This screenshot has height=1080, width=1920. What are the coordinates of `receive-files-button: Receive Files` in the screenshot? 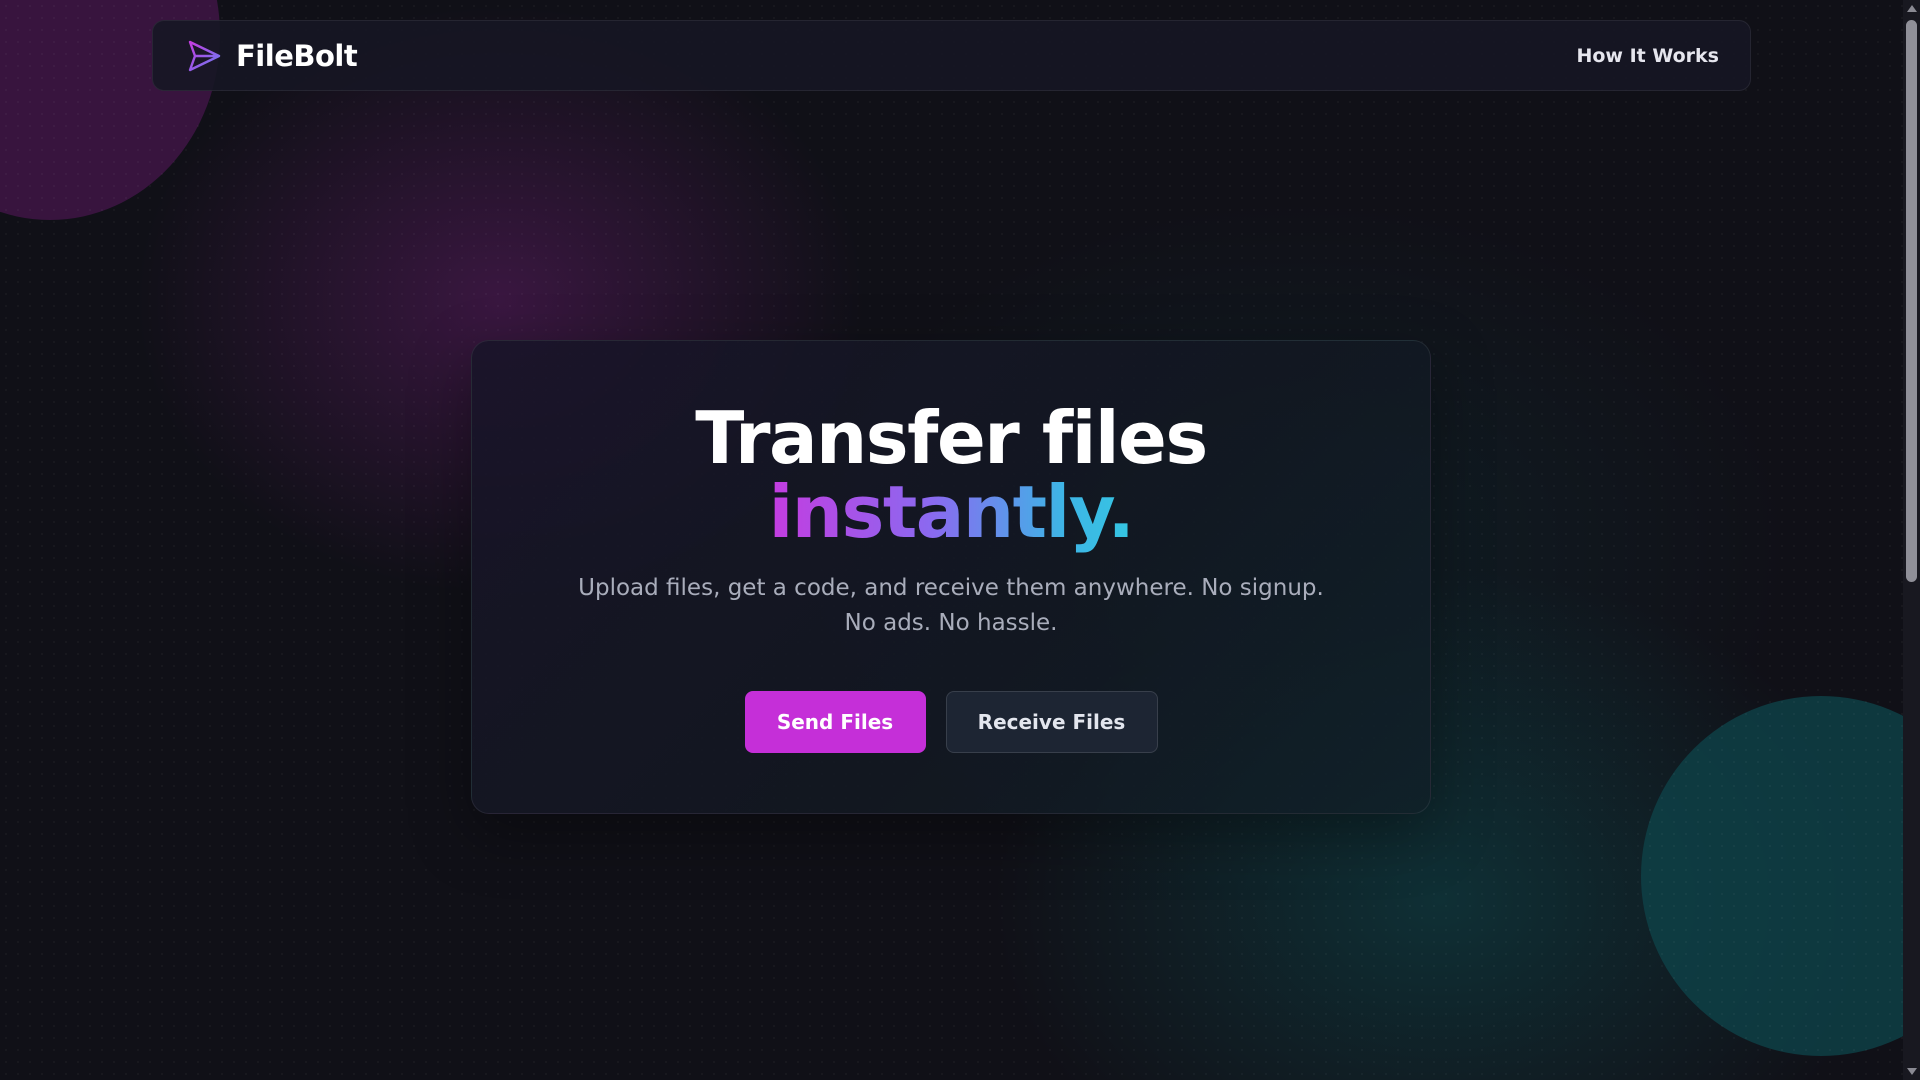 It's located at (1051, 722).